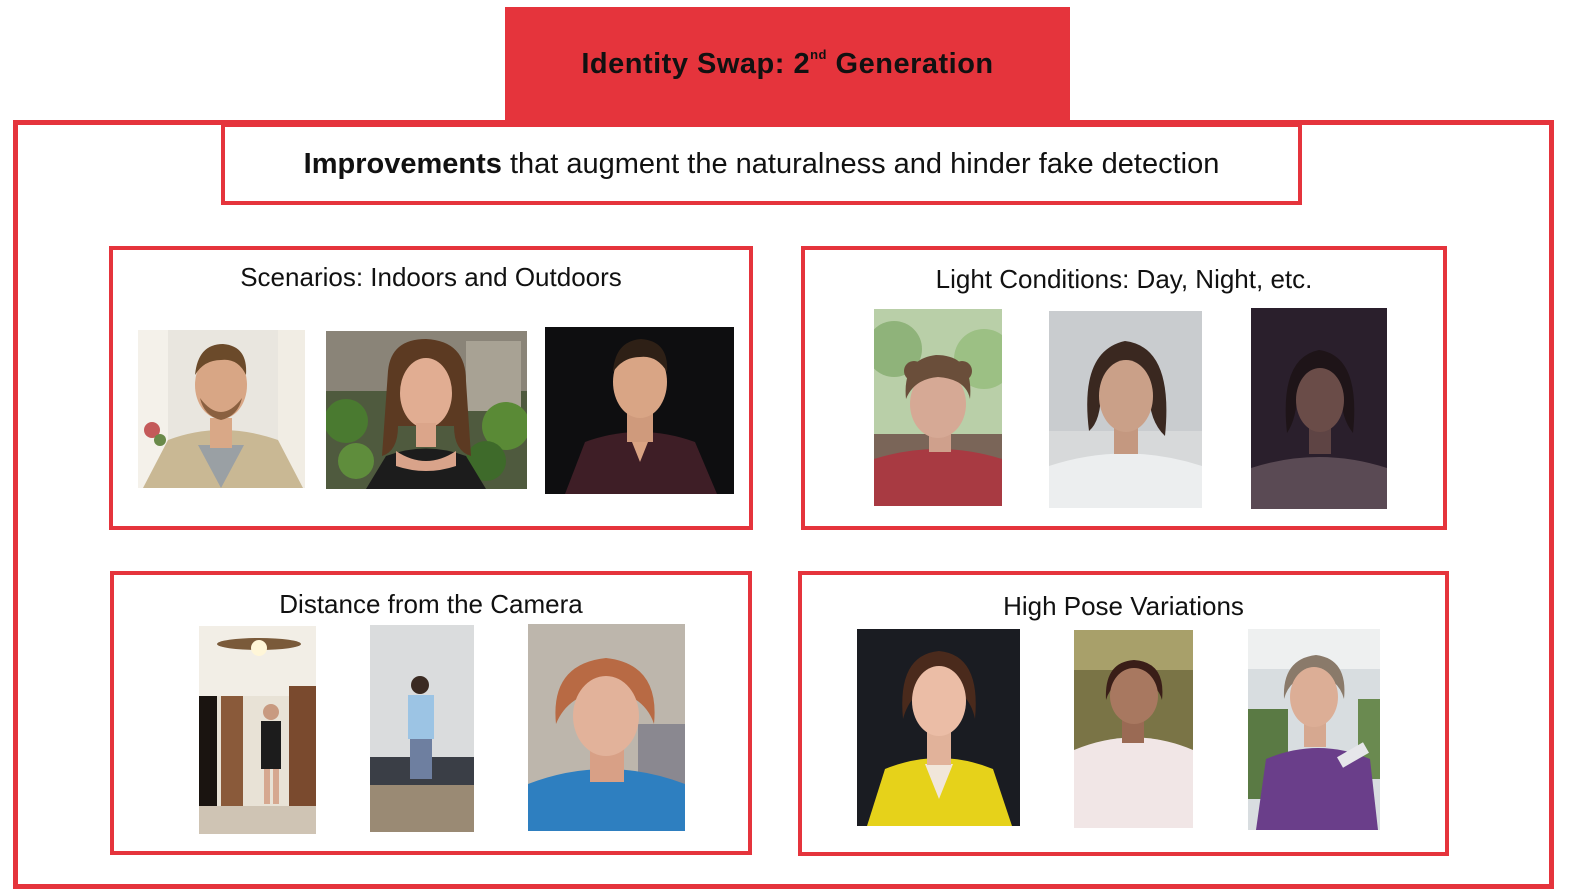 The image size is (1570, 893). What do you see at coordinates (1133, 729) in the screenshot?
I see `photo-pose-woman-white` at bounding box center [1133, 729].